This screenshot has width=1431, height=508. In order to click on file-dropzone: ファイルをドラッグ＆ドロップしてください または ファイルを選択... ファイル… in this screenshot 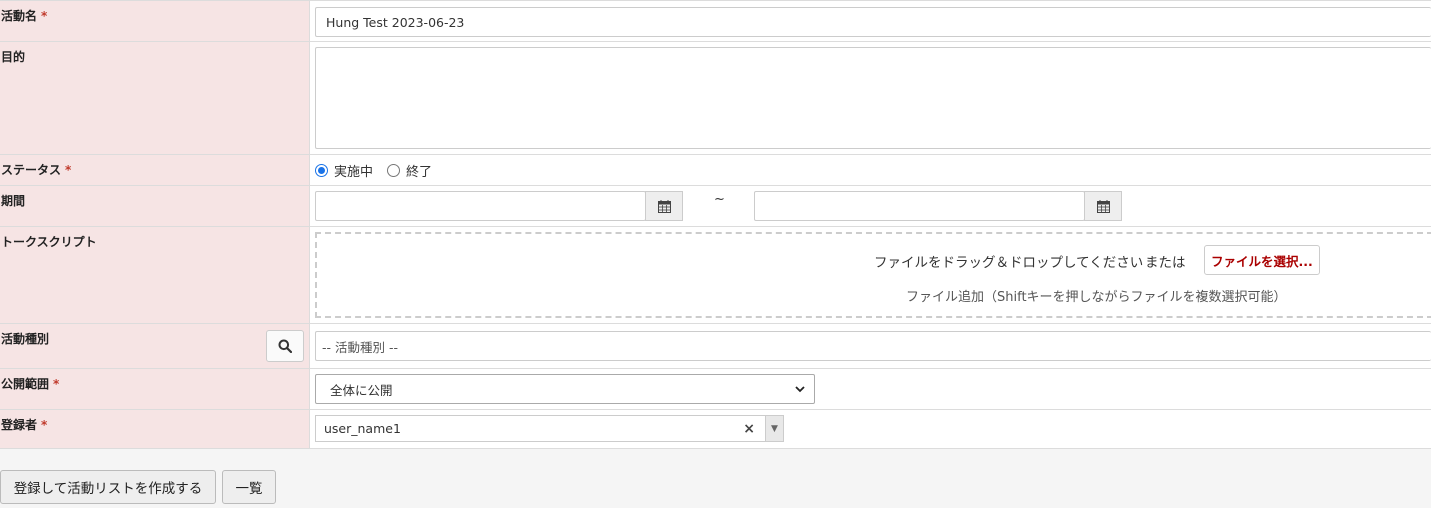, I will do `click(873, 275)`.